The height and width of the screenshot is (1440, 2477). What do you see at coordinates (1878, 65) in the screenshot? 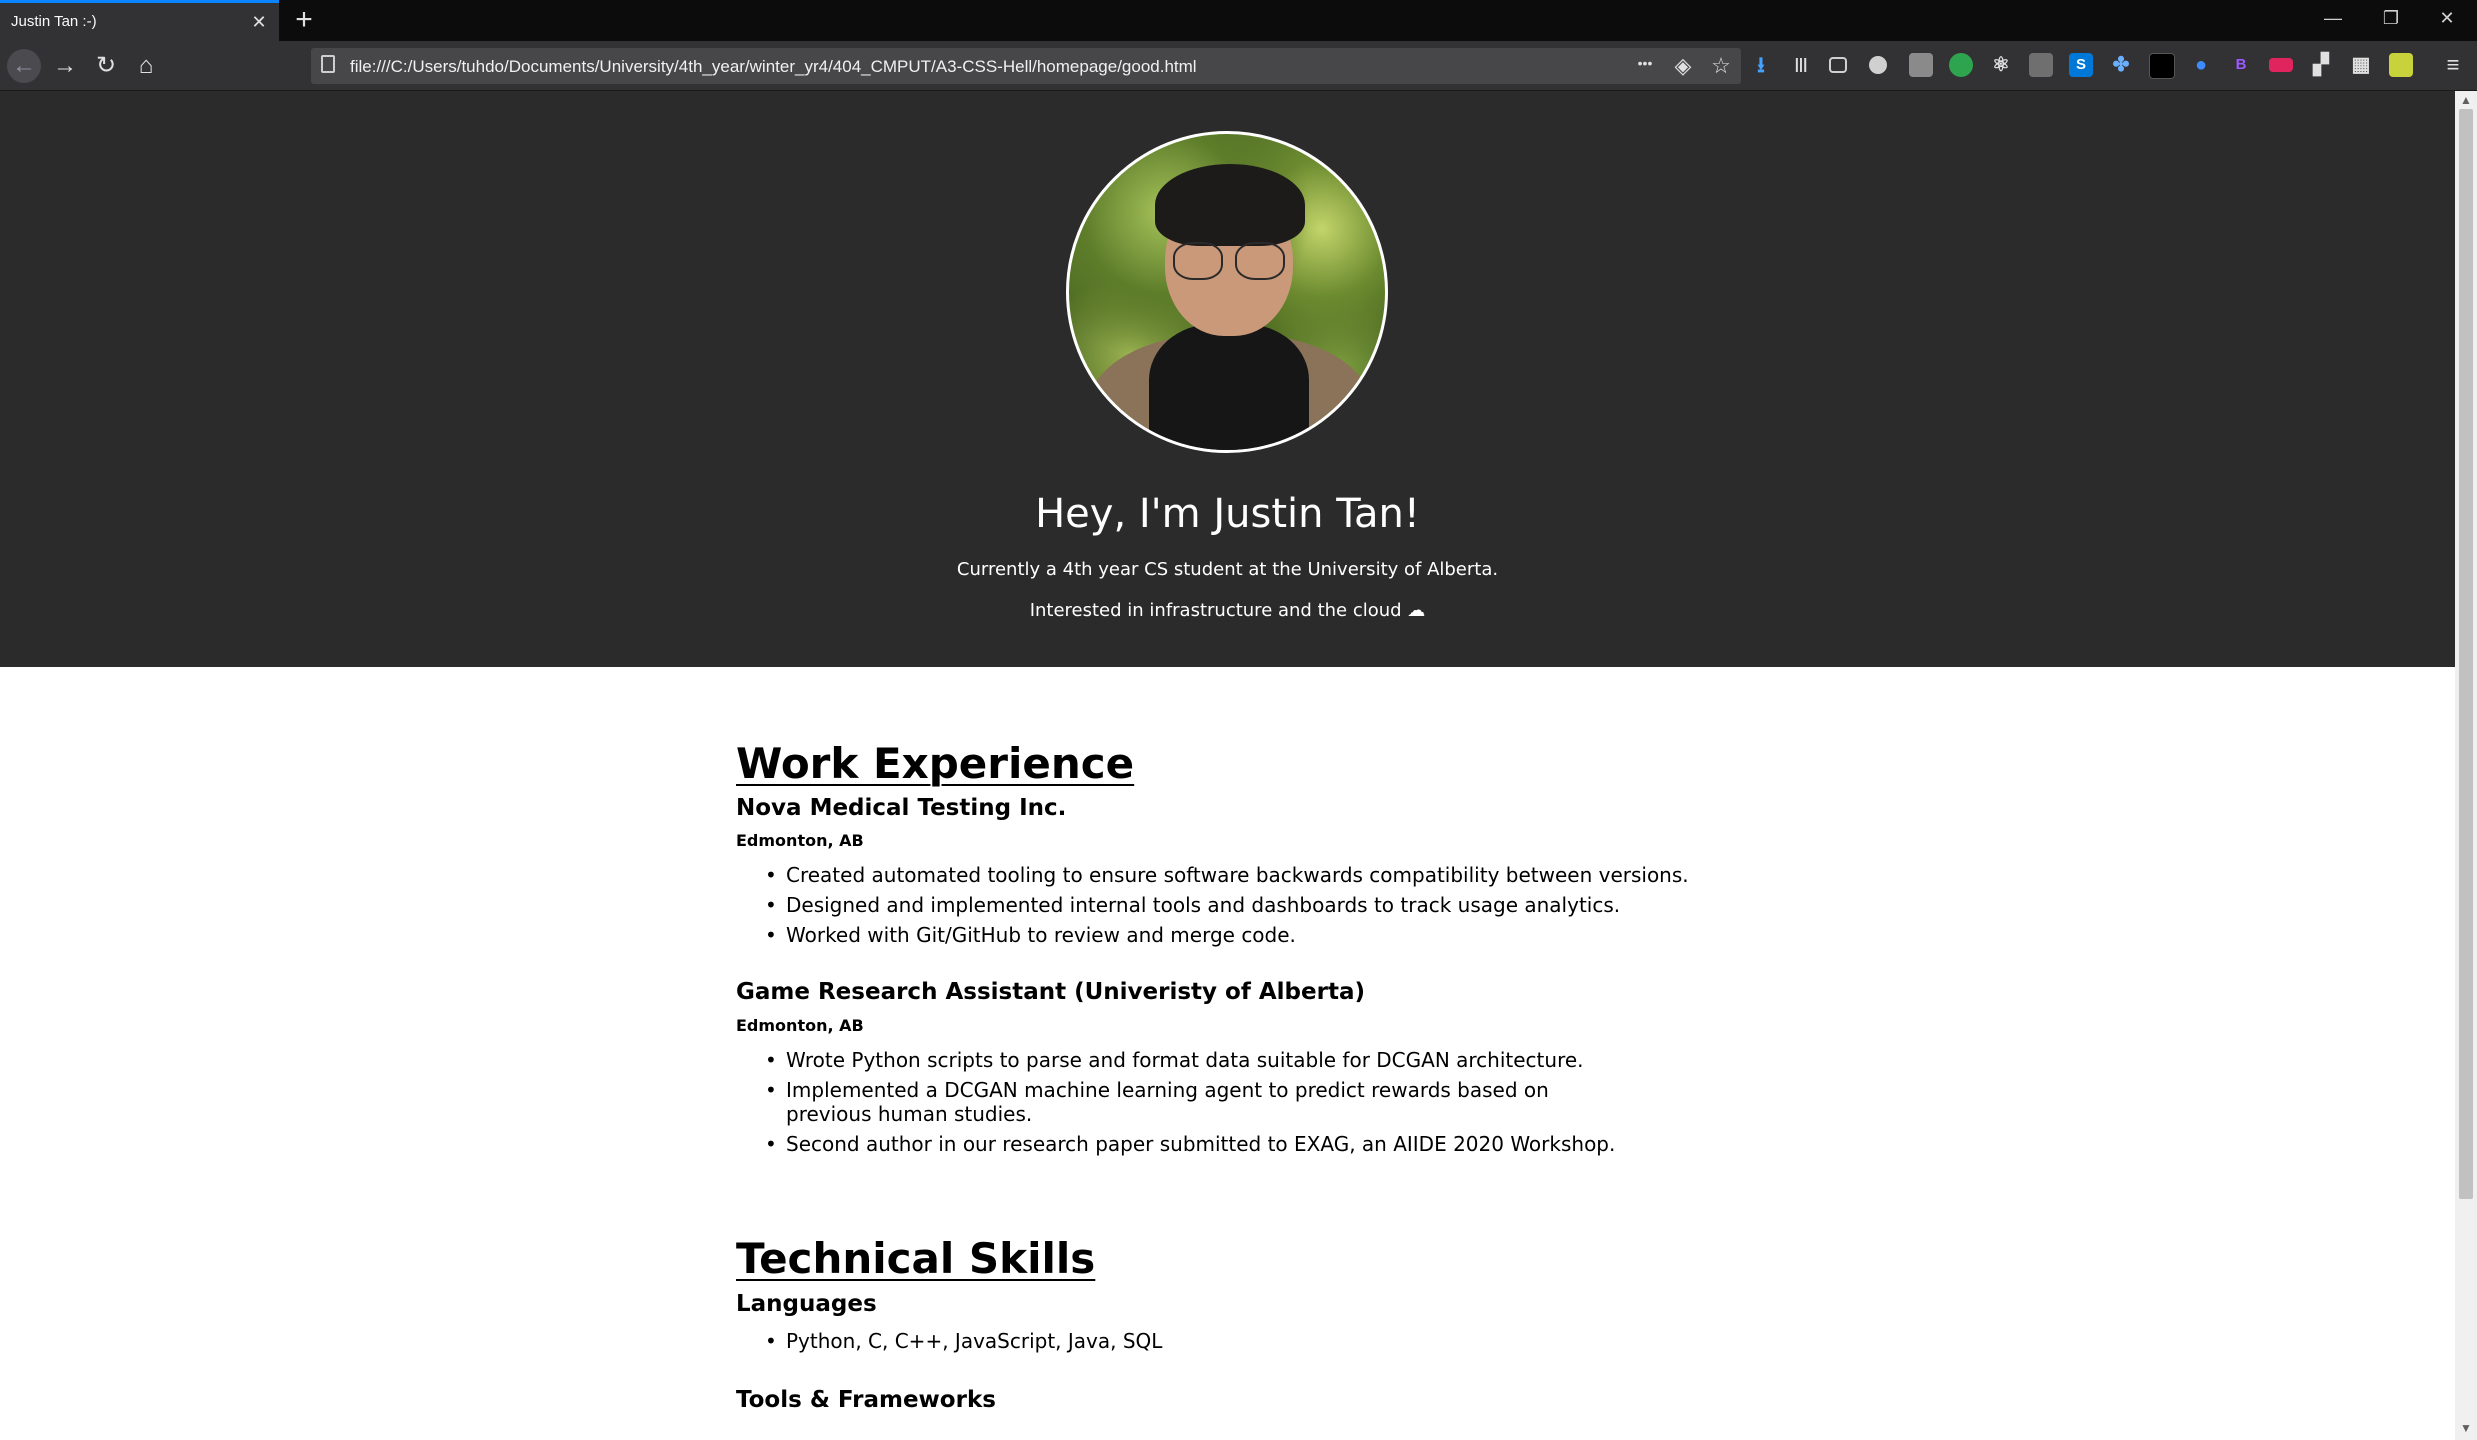
I see `account-icon` at bounding box center [1878, 65].